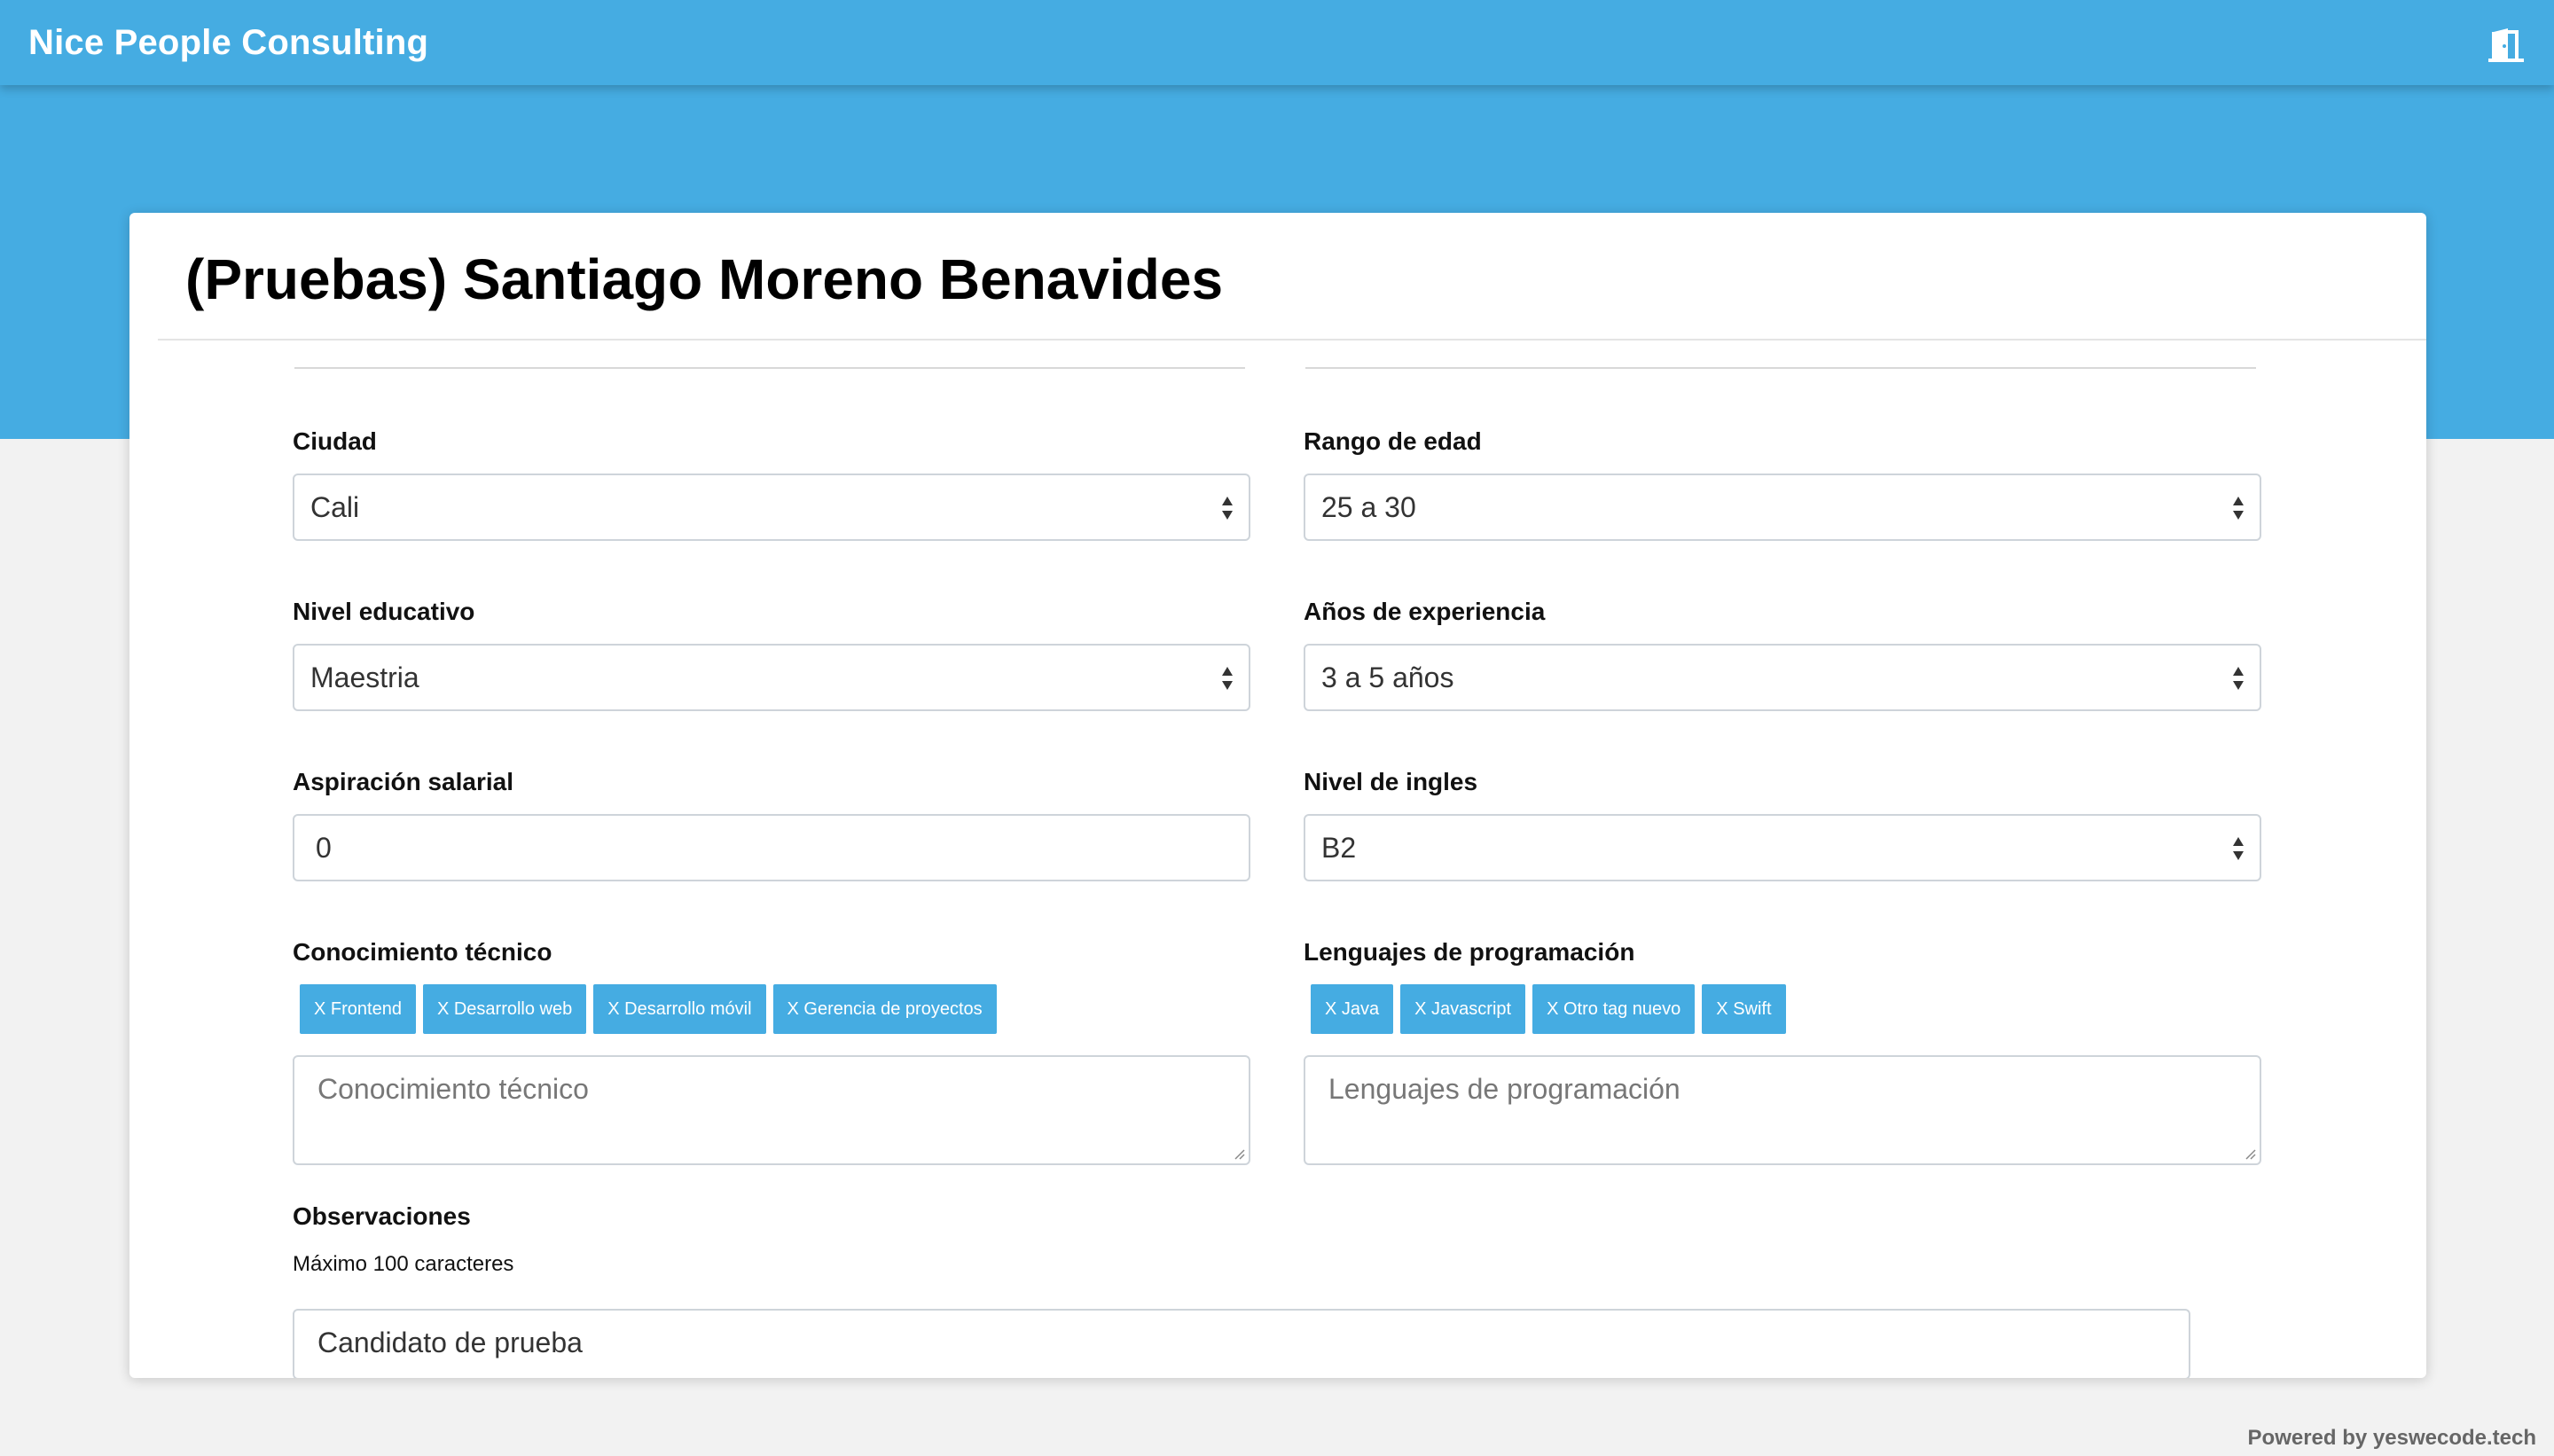 The height and width of the screenshot is (1456, 2554). What do you see at coordinates (1614, 1009) in the screenshot?
I see `tag-otro-tag-nuevo: X Otro tag nuevo` at bounding box center [1614, 1009].